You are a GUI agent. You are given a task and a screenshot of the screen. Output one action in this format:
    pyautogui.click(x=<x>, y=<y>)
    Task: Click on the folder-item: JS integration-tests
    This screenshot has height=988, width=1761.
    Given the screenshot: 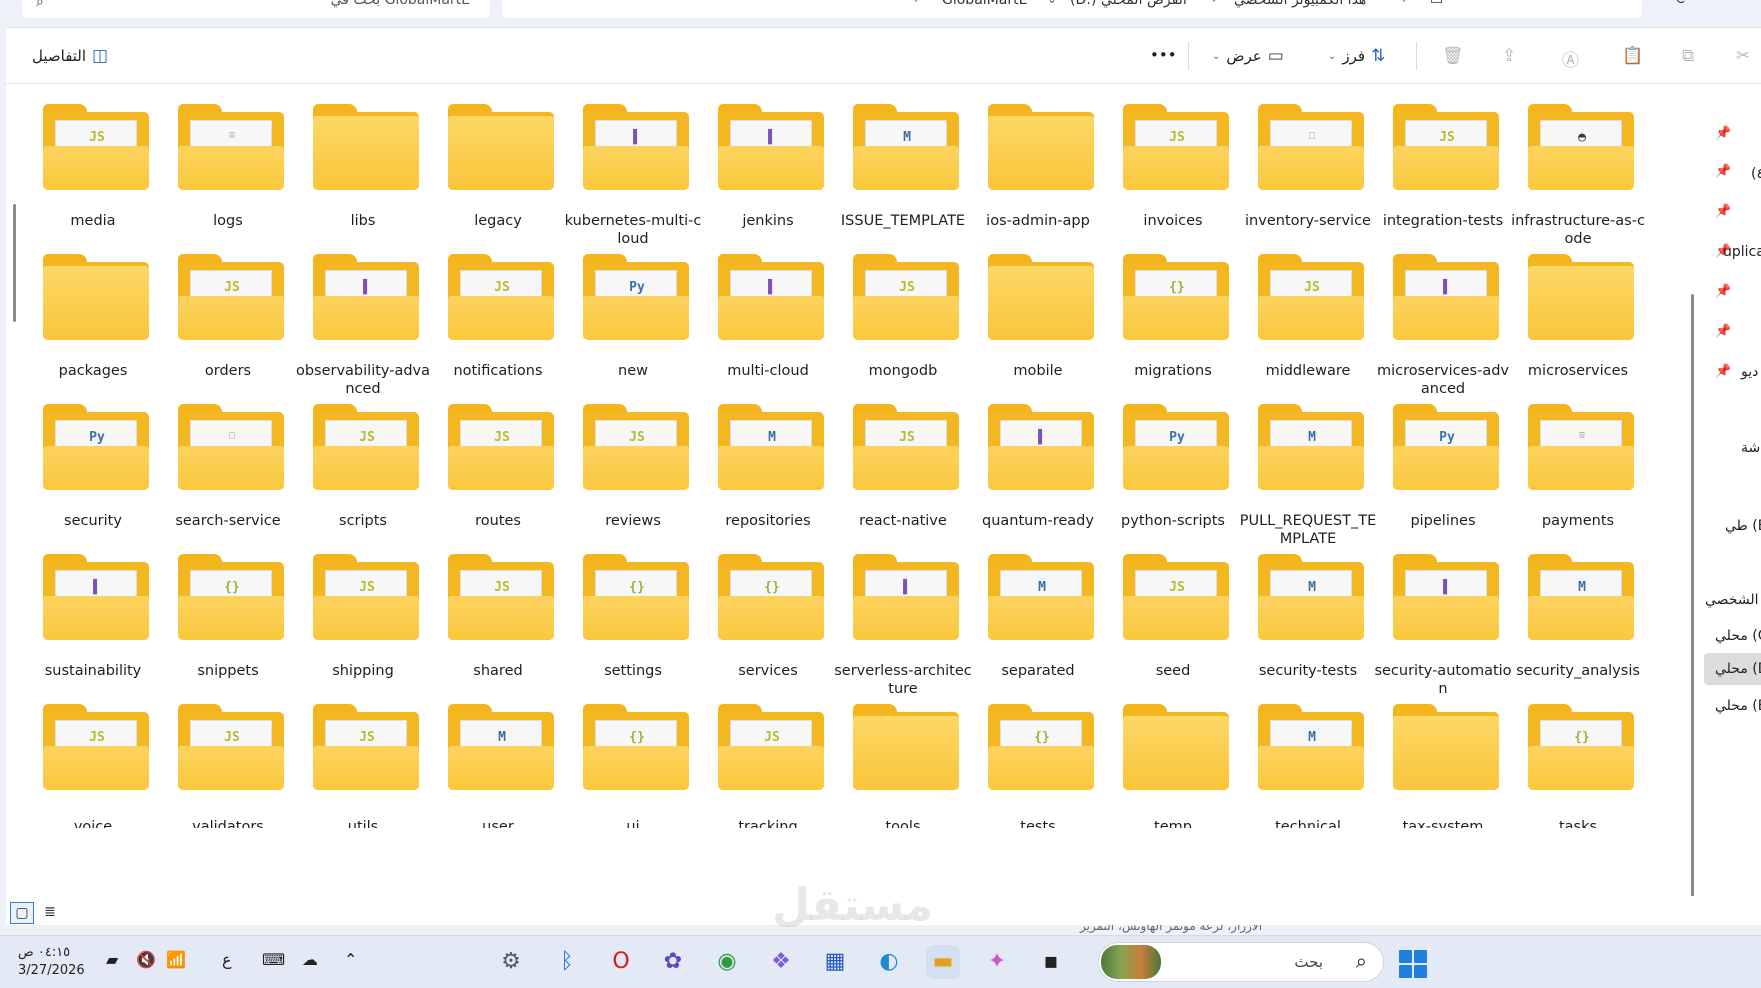 What is the action you would take?
    pyautogui.click(x=1438, y=186)
    